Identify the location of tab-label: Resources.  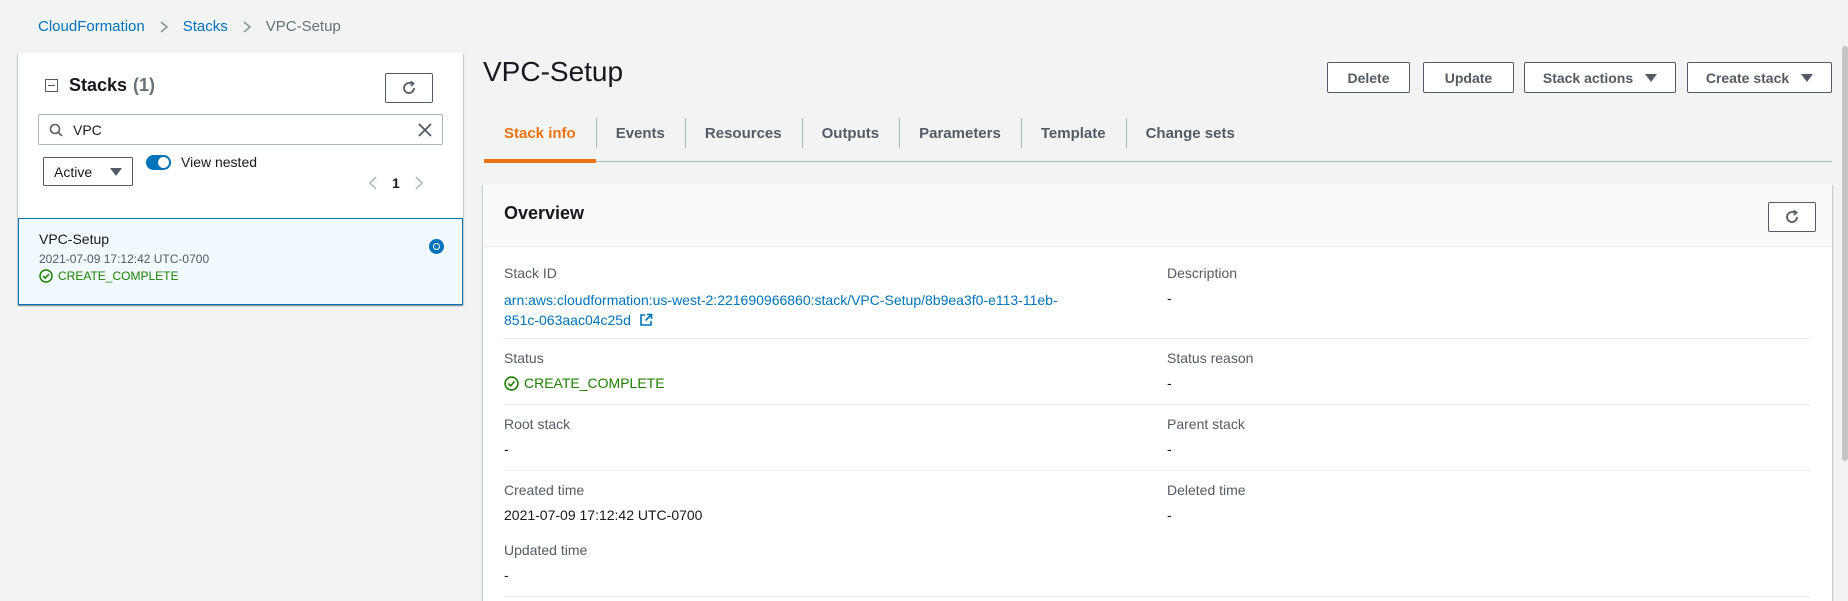
(743, 133).